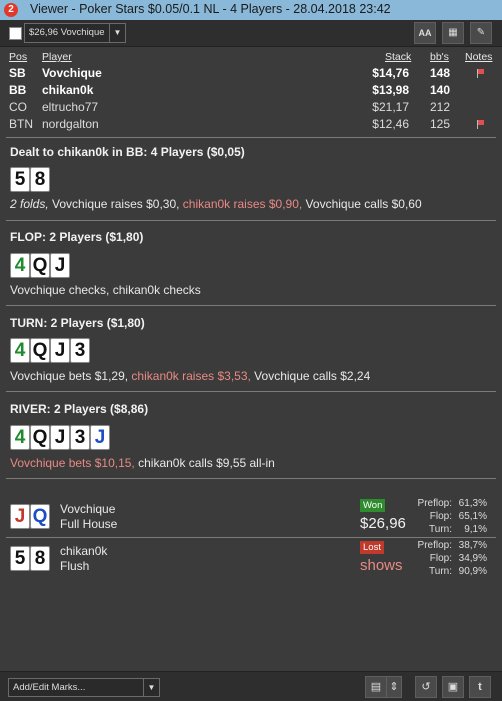  Describe the element at coordinates (310, 376) in the screenshot. I see `turn-action-3: Vovchique calls $2,24` at that location.